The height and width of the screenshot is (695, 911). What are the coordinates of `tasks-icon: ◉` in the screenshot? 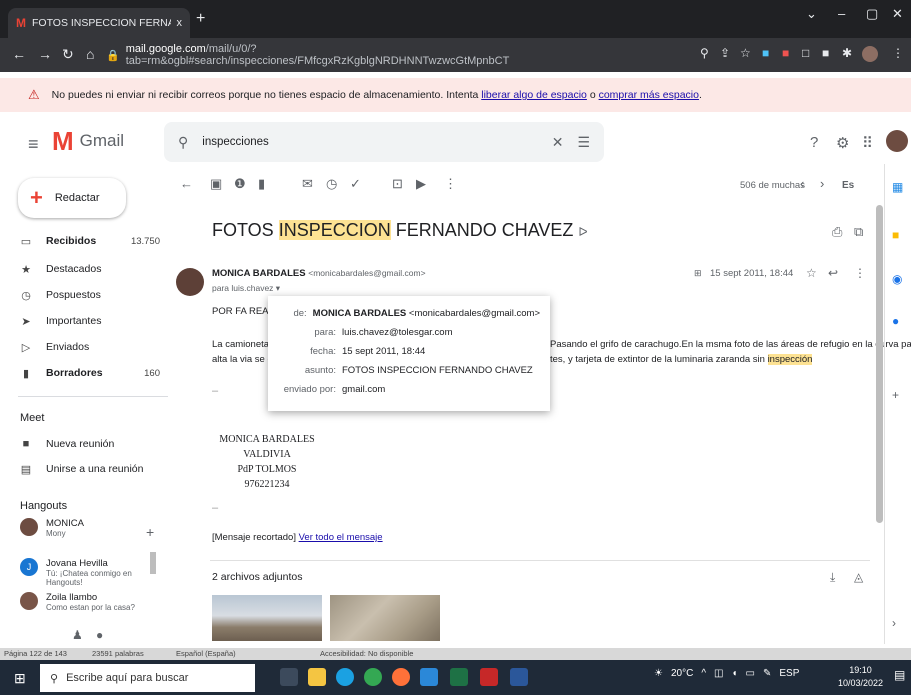 It's located at (897, 279).